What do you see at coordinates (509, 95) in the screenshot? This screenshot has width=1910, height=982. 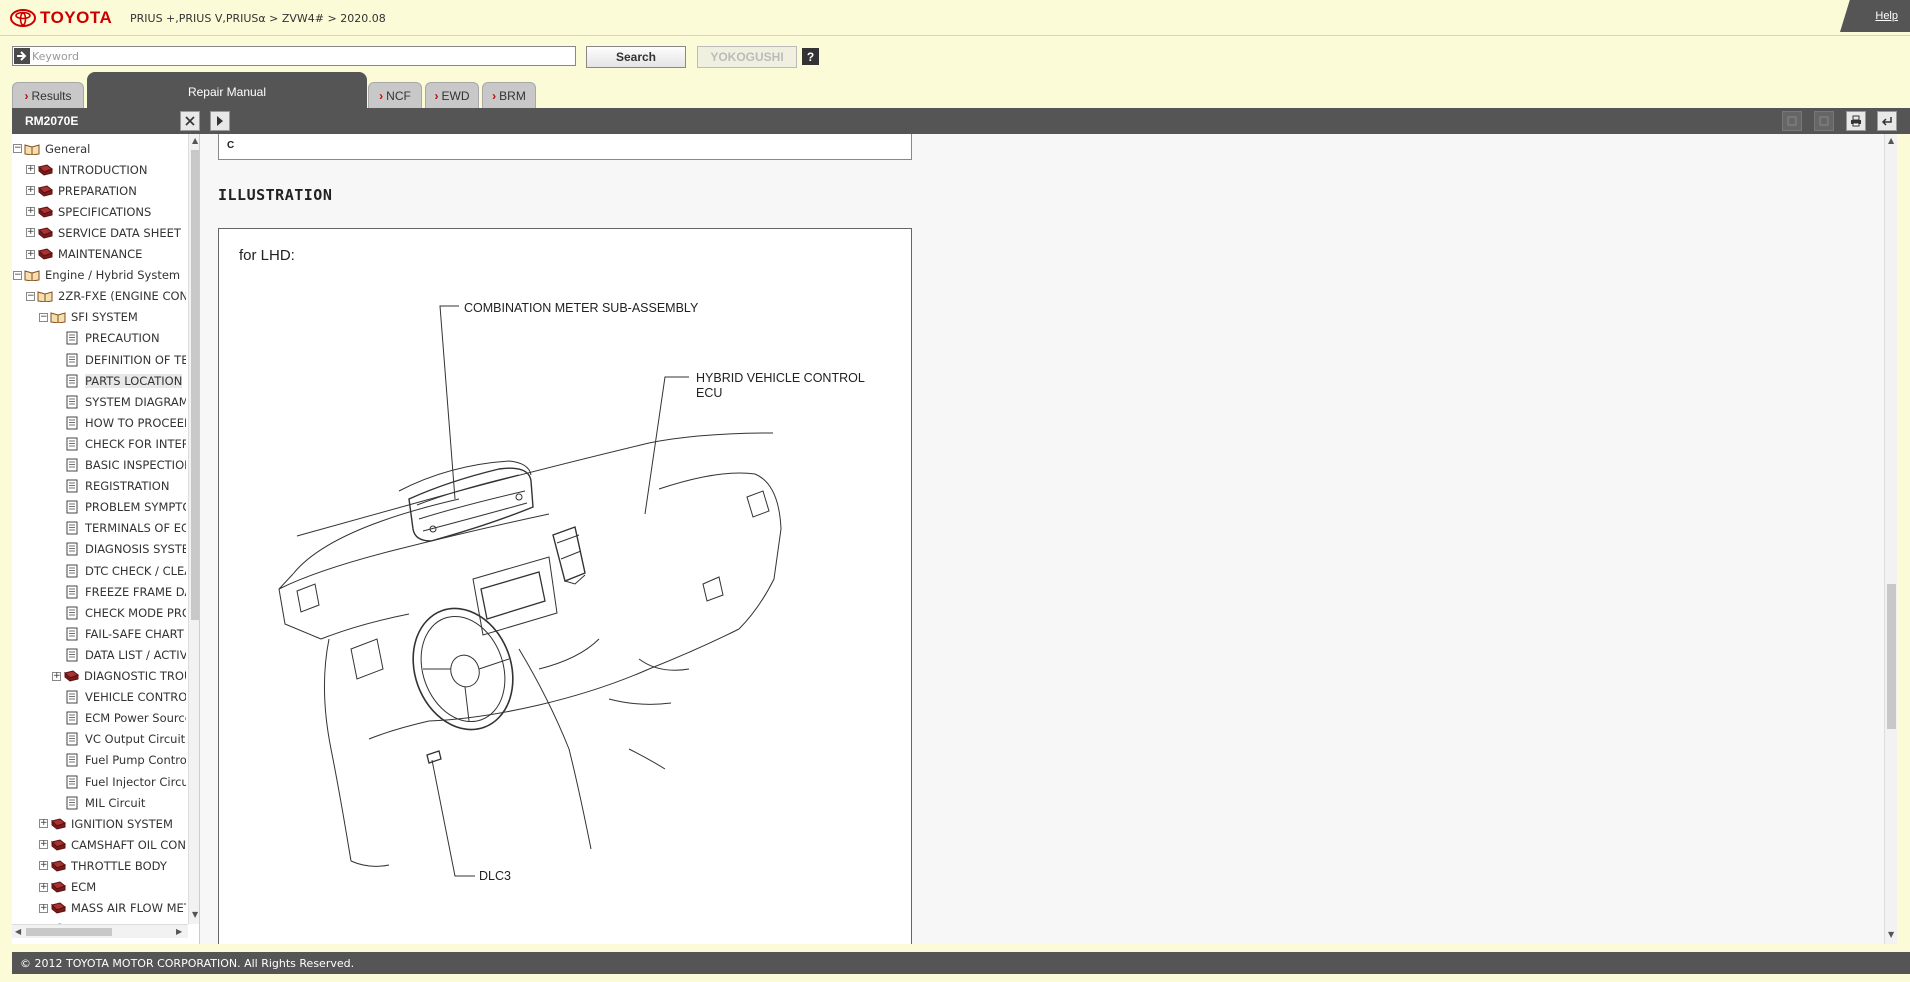 I see `tab-brm: › BRM` at bounding box center [509, 95].